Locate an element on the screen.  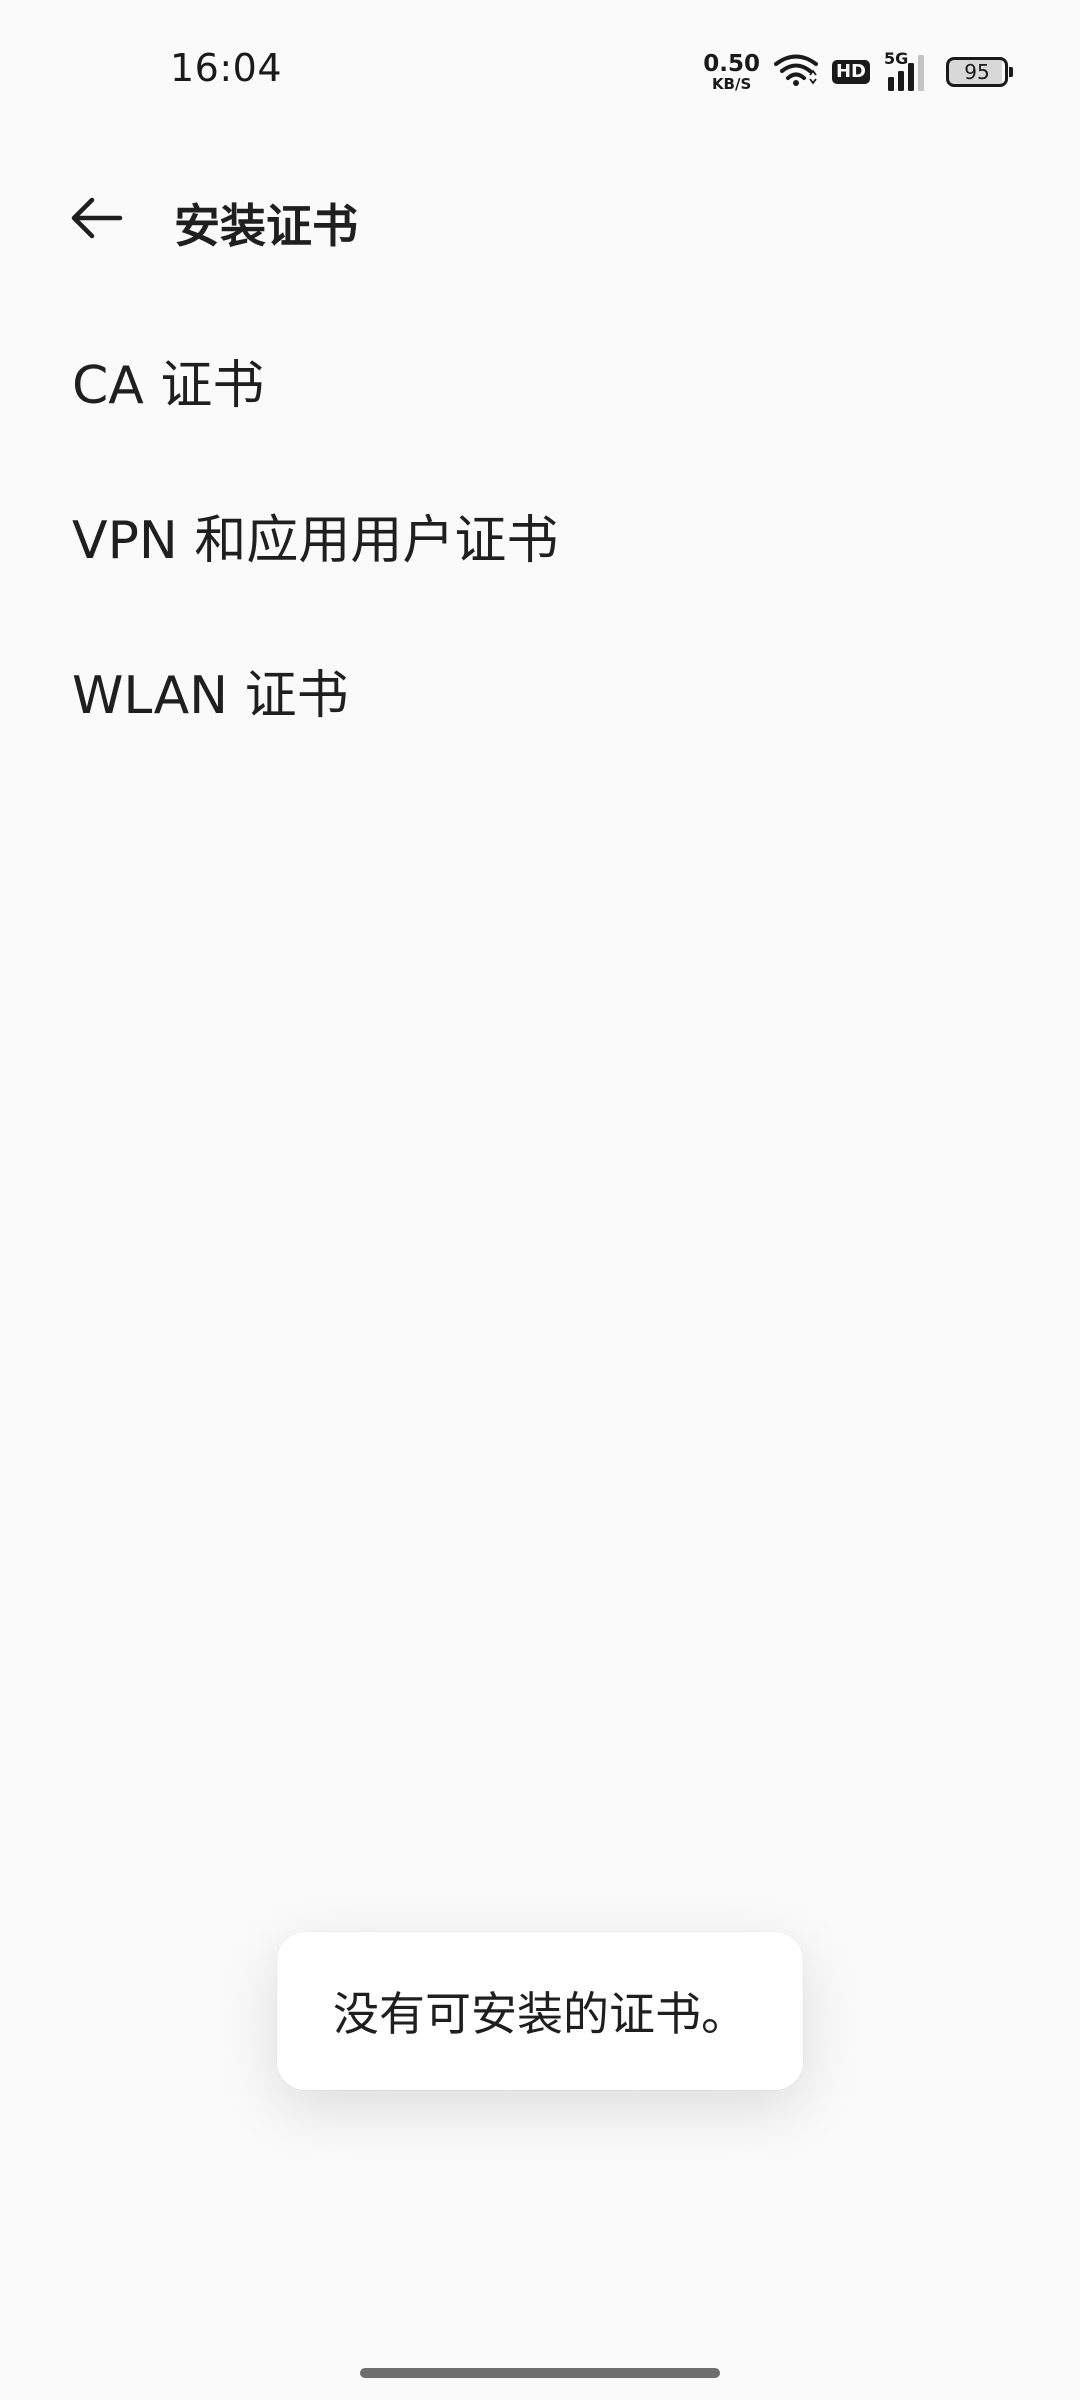
status-icons: 0.50 KB/S HD 5G 95 is located at coordinates (858, 71).